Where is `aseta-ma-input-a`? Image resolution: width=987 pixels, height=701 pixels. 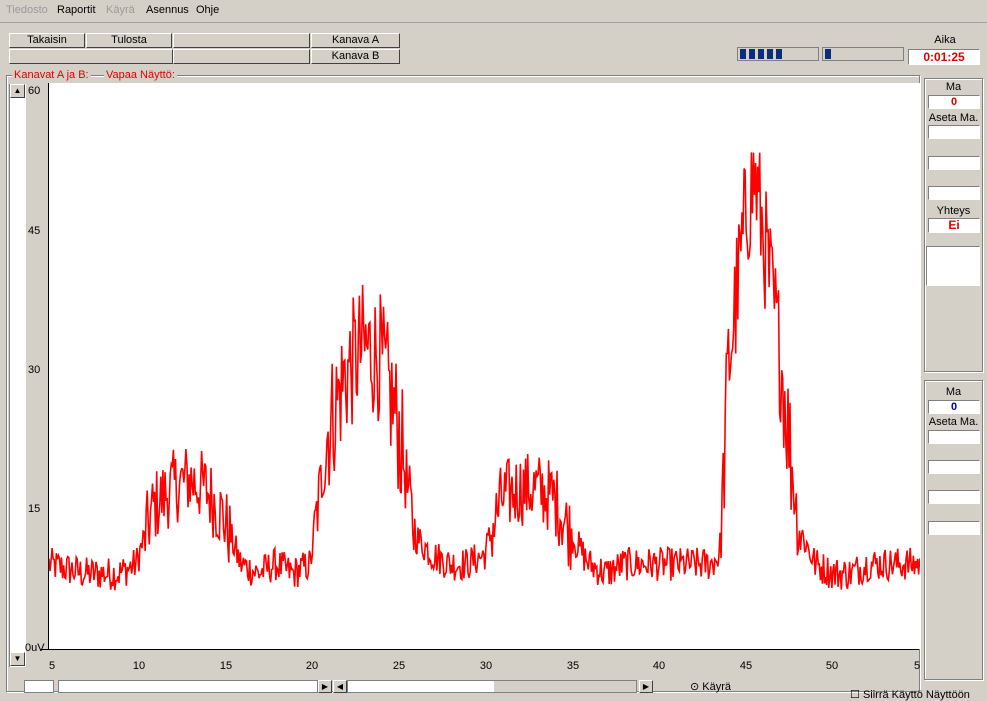 aseta-ma-input-a is located at coordinates (954, 132).